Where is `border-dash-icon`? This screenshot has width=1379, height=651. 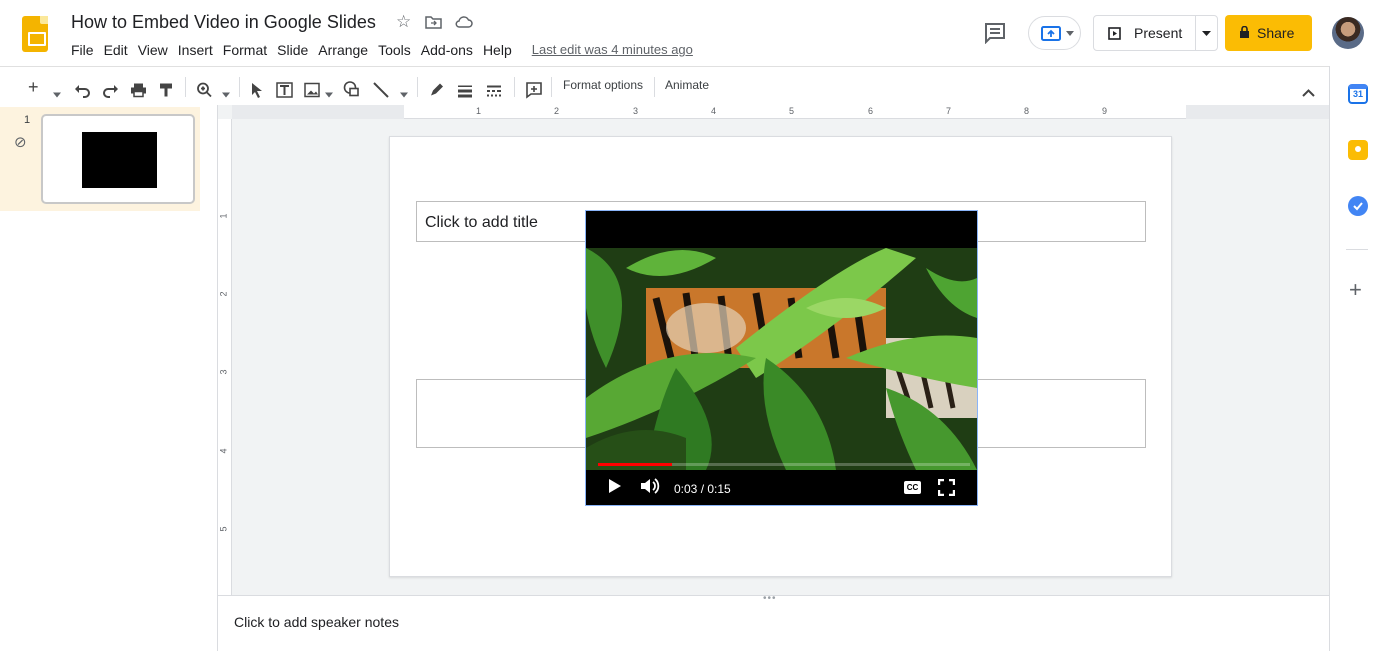
border-dash-icon is located at coordinates (494, 91).